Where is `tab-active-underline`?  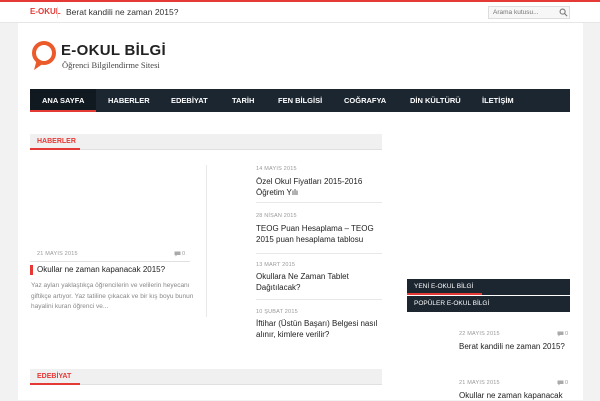
tab-active-underline is located at coordinates (444, 294).